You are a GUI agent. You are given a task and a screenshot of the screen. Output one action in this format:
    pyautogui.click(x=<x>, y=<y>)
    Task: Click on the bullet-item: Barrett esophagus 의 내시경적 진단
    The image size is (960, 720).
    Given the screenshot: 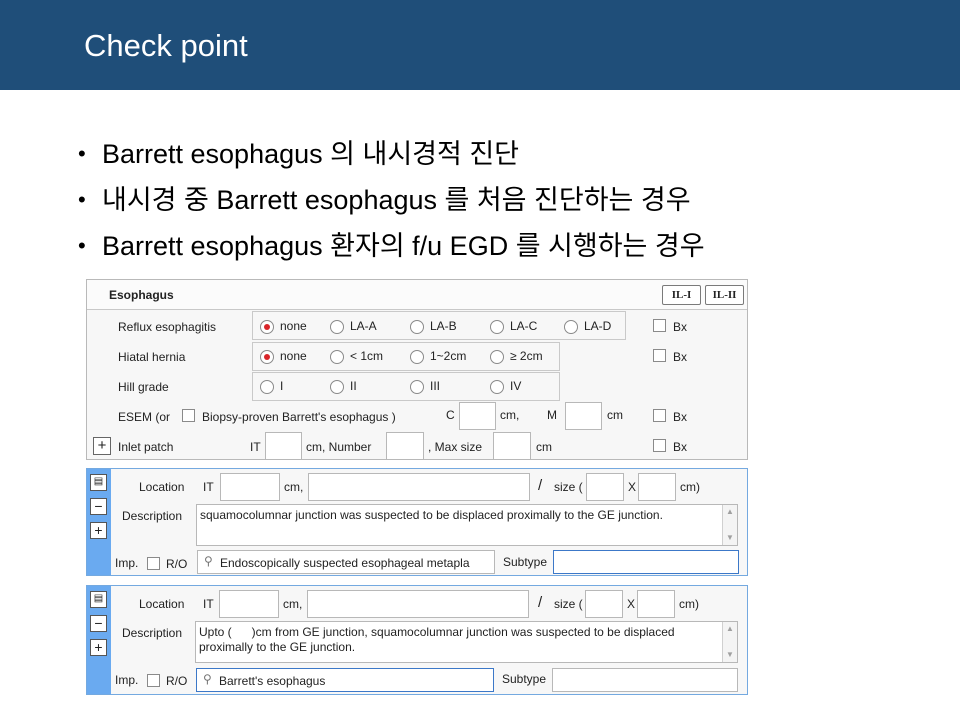 What is the action you would take?
    pyautogui.click(x=391, y=157)
    